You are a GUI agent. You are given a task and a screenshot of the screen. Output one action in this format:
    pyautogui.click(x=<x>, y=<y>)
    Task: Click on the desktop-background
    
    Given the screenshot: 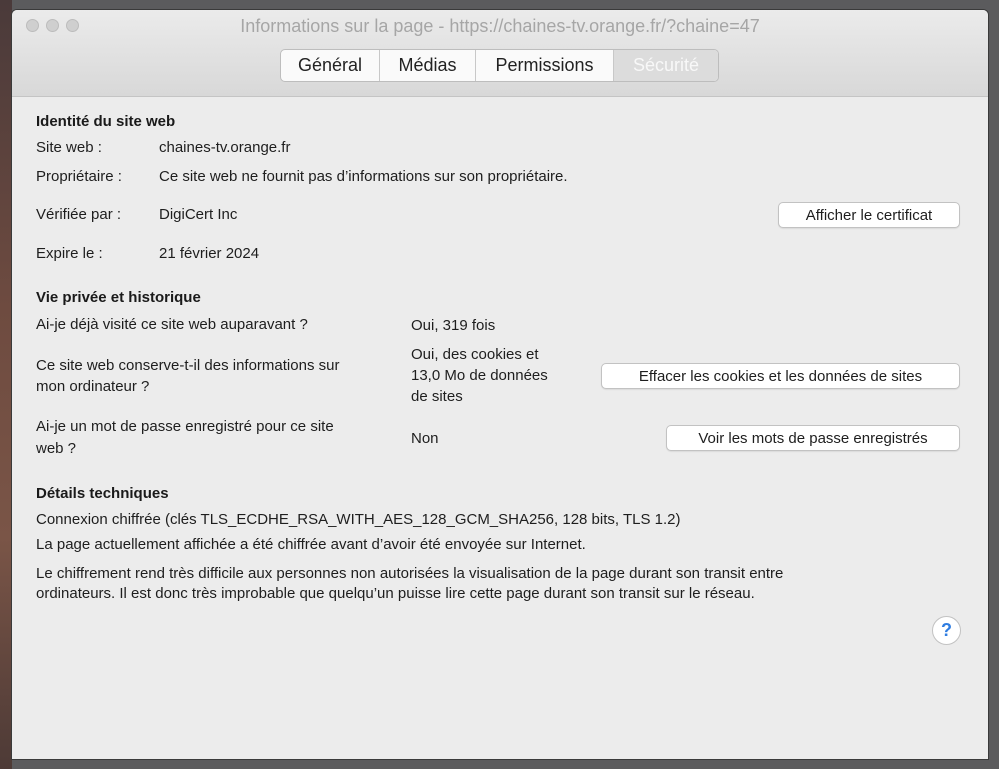 What is the action you would take?
    pyautogui.click(x=6, y=384)
    